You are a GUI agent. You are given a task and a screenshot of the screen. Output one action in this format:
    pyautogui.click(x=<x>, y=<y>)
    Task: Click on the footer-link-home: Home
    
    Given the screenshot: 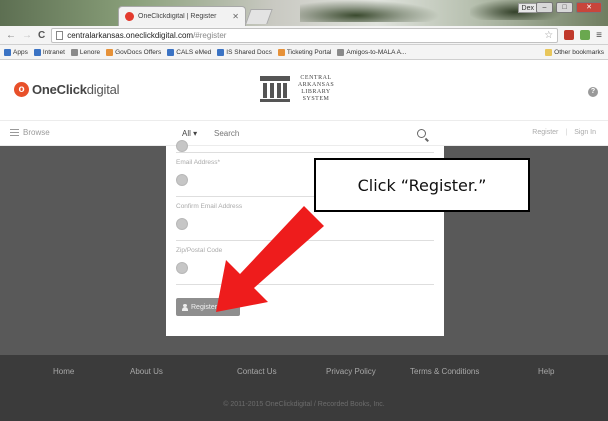 What is the action you would take?
    pyautogui.click(x=63, y=371)
    